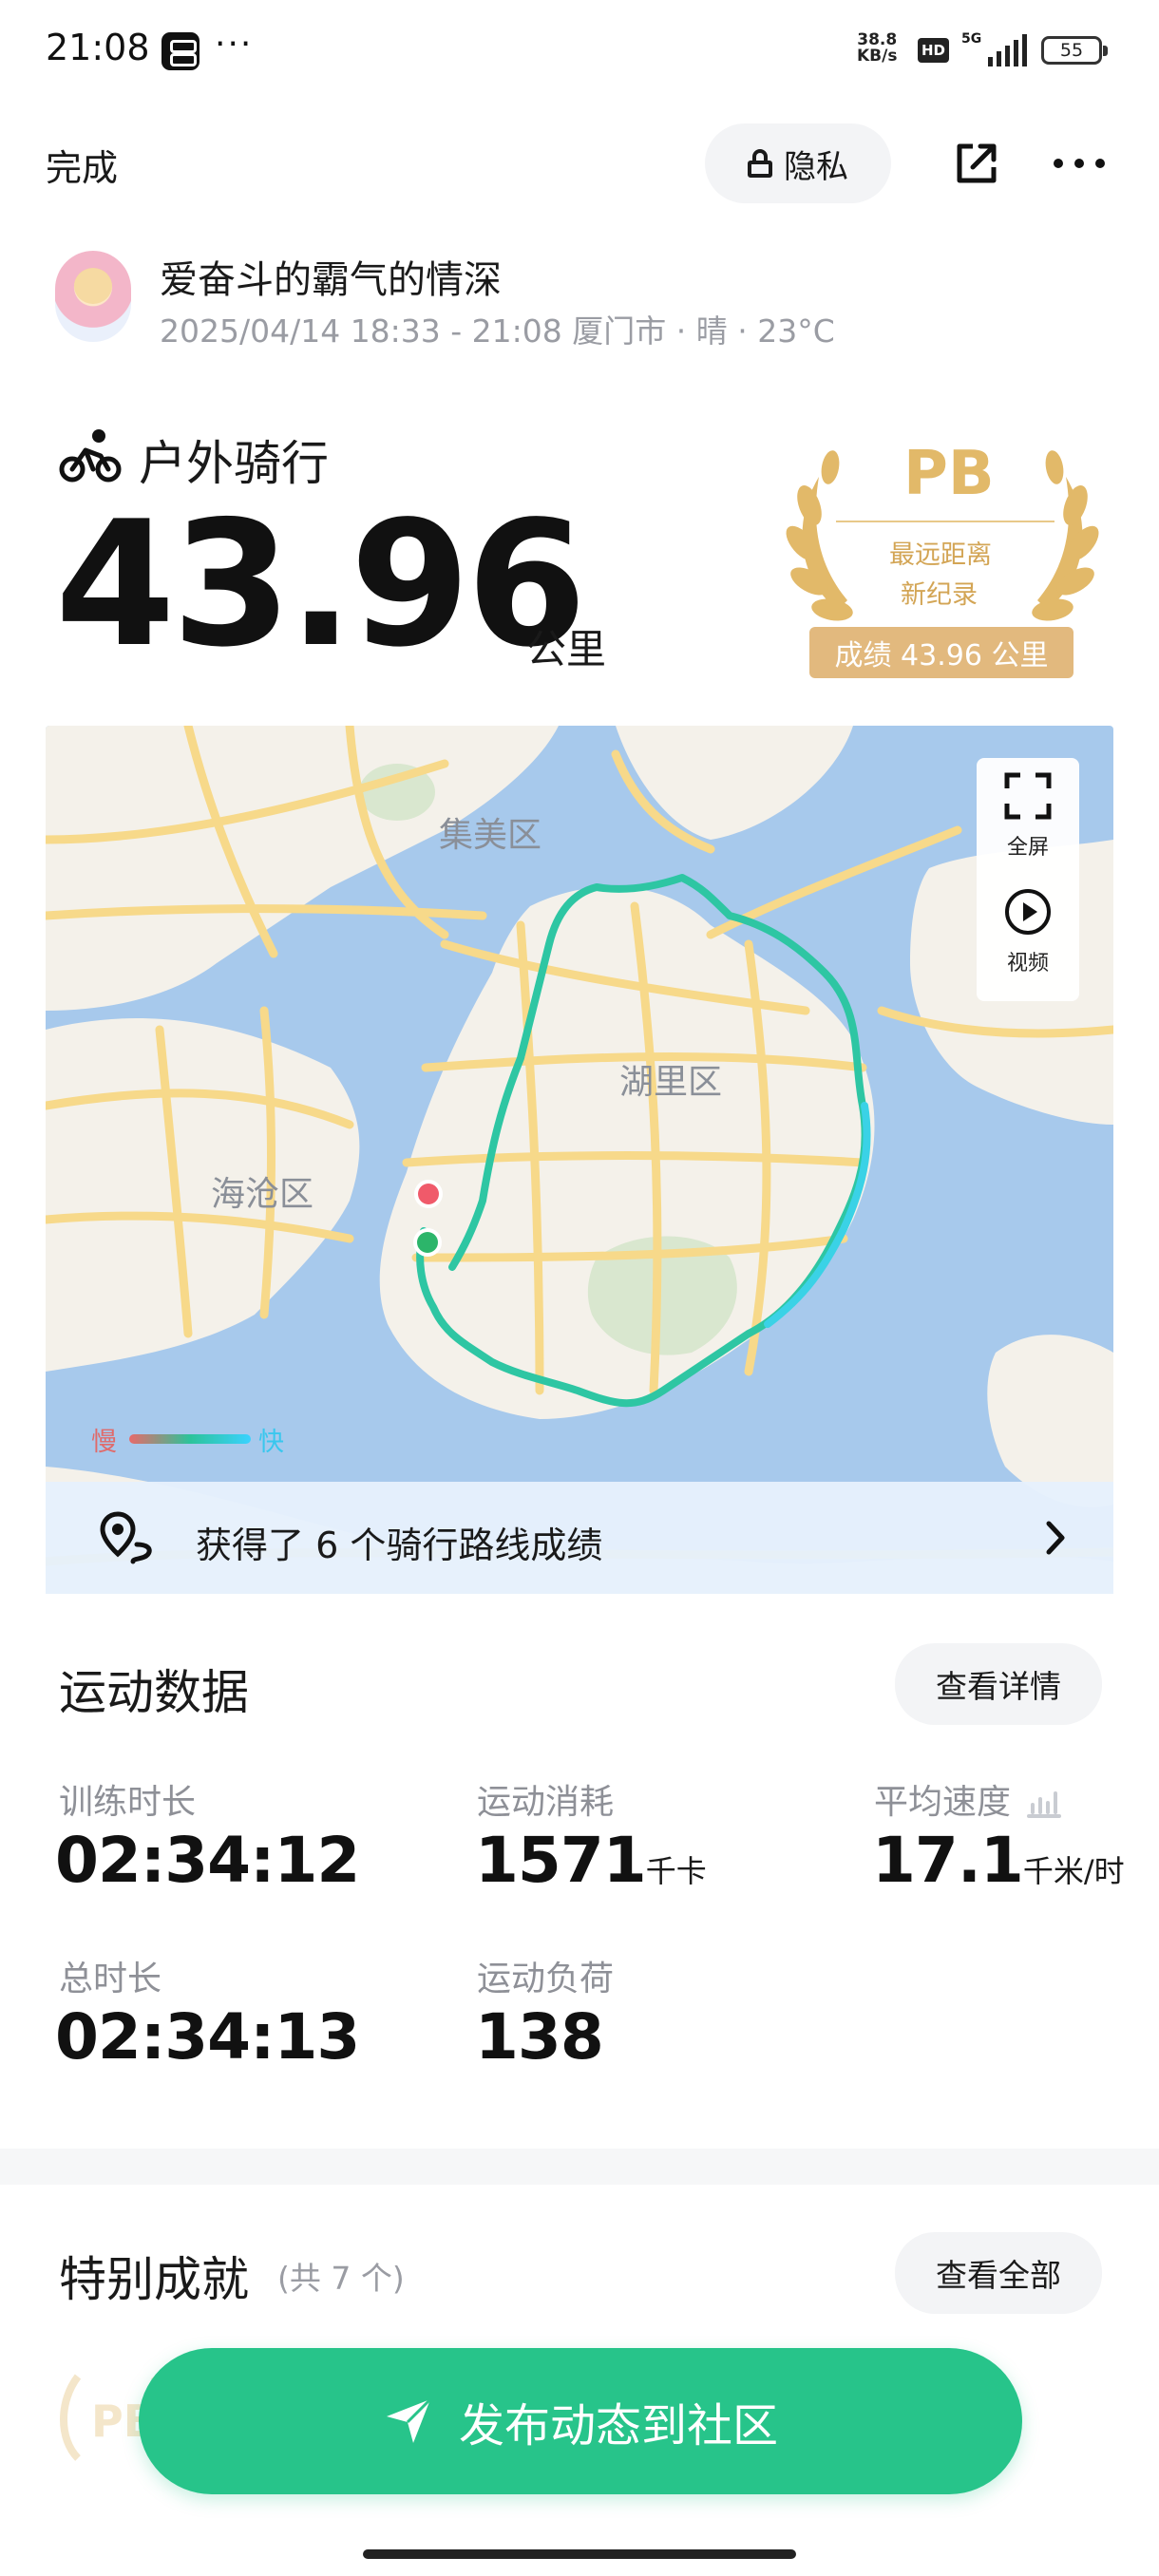 This screenshot has width=1159, height=2576. What do you see at coordinates (940, 555) in the screenshot?
I see `pb-record-type: 最远距离` at bounding box center [940, 555].